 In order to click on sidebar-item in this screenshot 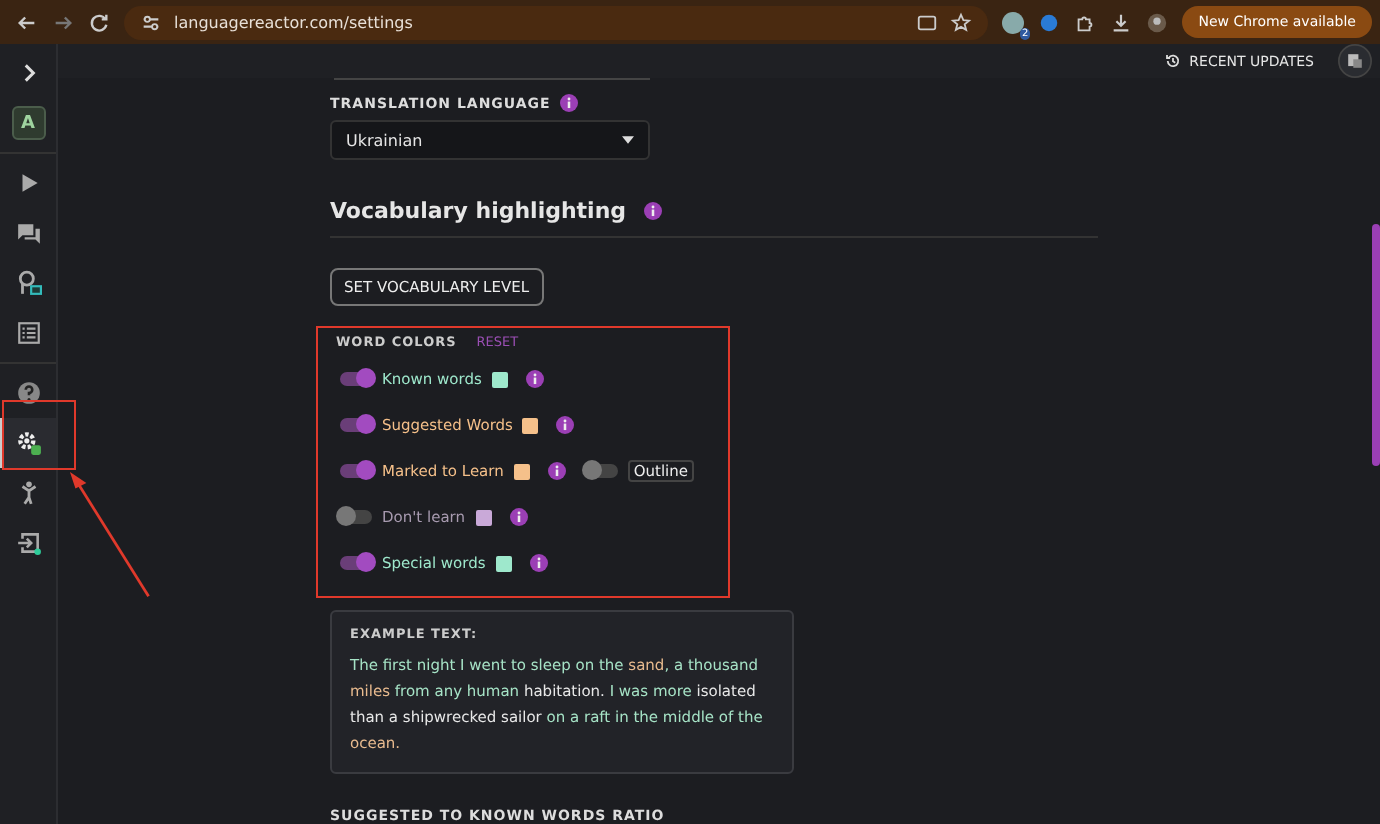, I will do `click(28, 443)`.